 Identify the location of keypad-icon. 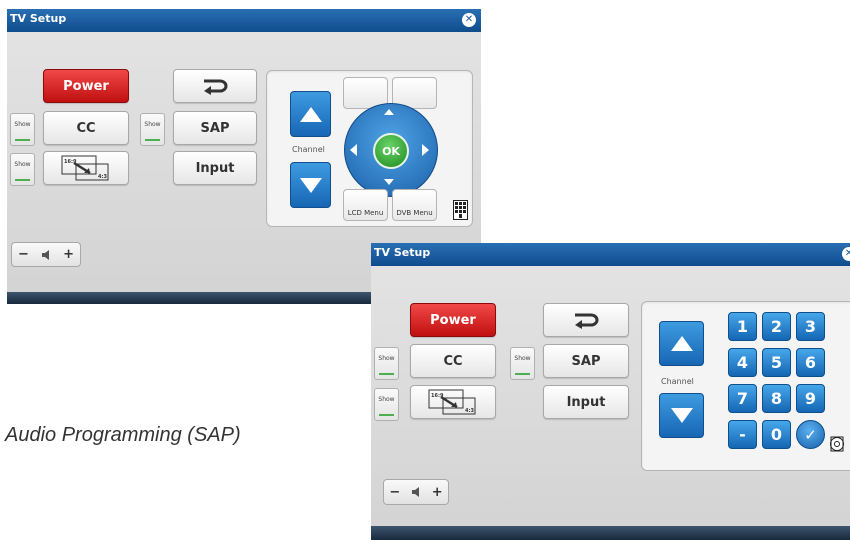
(460, 210).